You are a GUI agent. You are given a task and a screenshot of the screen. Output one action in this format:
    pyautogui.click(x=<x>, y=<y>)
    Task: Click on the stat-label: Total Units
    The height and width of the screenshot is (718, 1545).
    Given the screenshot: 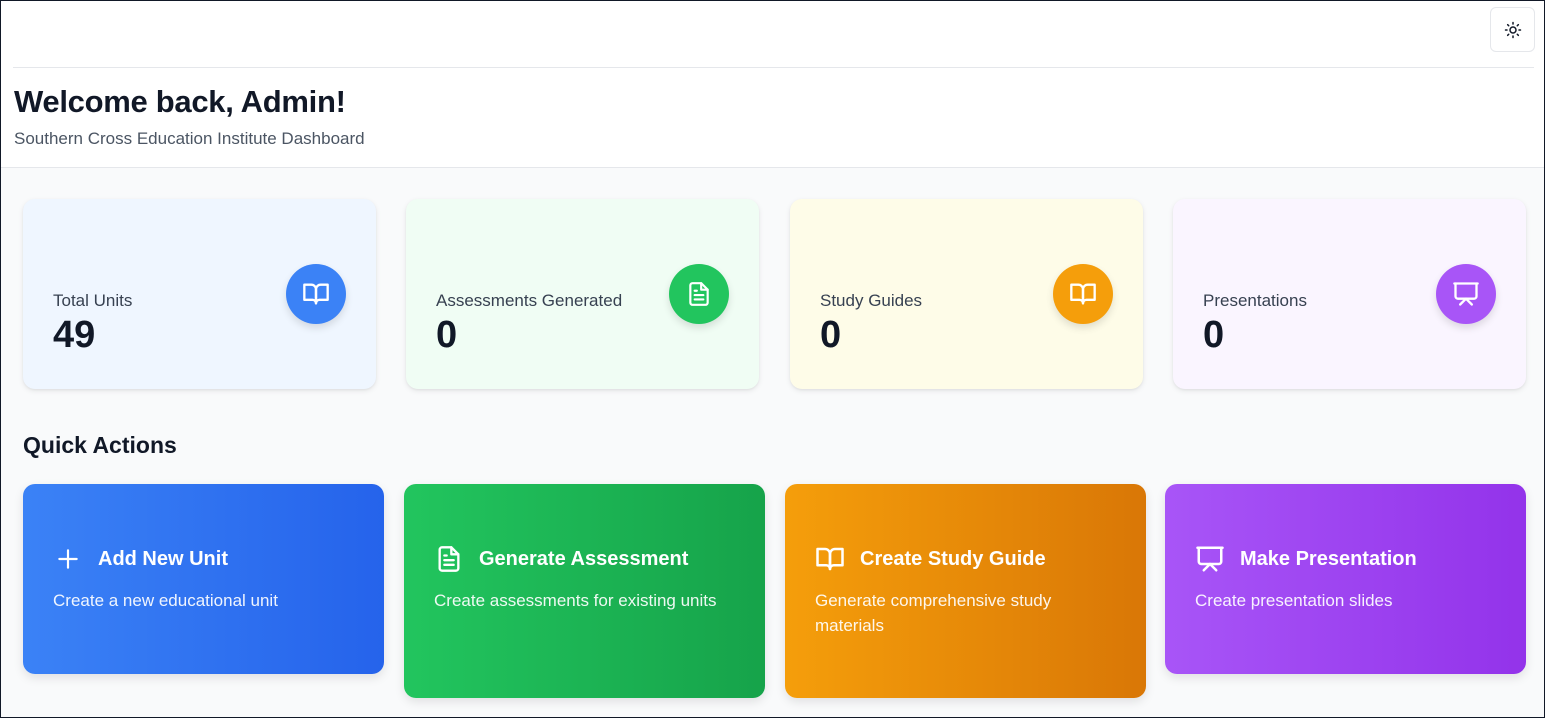 What is the action you would take?
    pyautogui.click(x=93, y=300)
    